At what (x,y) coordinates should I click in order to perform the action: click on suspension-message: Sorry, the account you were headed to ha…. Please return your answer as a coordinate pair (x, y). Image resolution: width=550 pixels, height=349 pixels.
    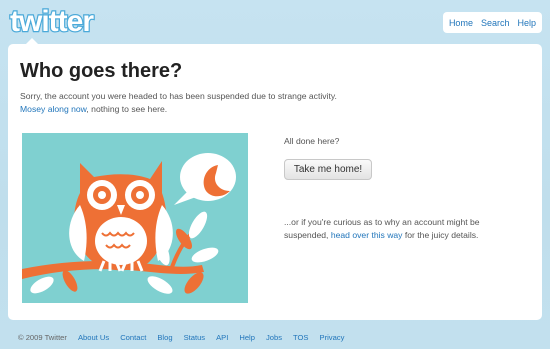
    Looking at the image, I should click on (220, 103).